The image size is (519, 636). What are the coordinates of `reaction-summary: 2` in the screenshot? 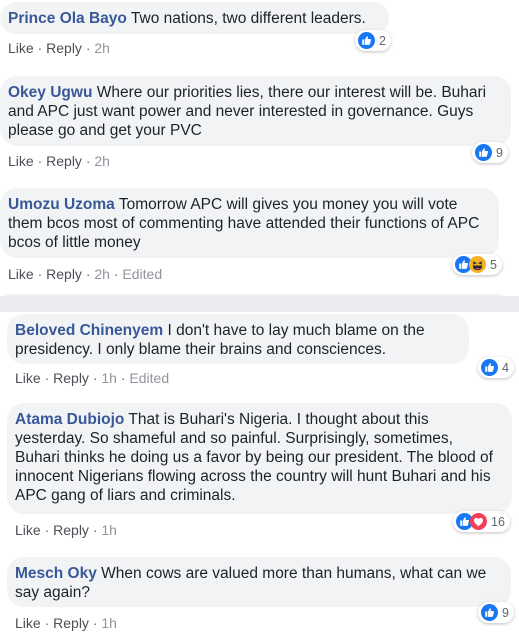 It's located at (373, 40).